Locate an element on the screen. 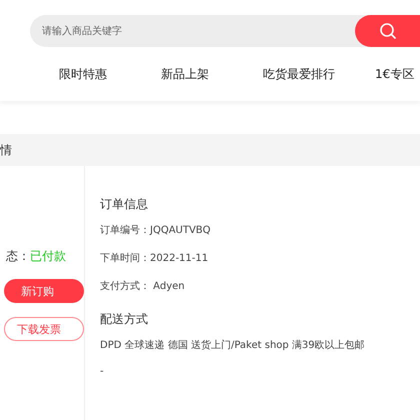 The height and width of the screenshot is (420, 420). info-text: DPD 全球速递 德国 送货上门/Paket shop 满39欧以上包邮 is located at coordinates (232, 345).